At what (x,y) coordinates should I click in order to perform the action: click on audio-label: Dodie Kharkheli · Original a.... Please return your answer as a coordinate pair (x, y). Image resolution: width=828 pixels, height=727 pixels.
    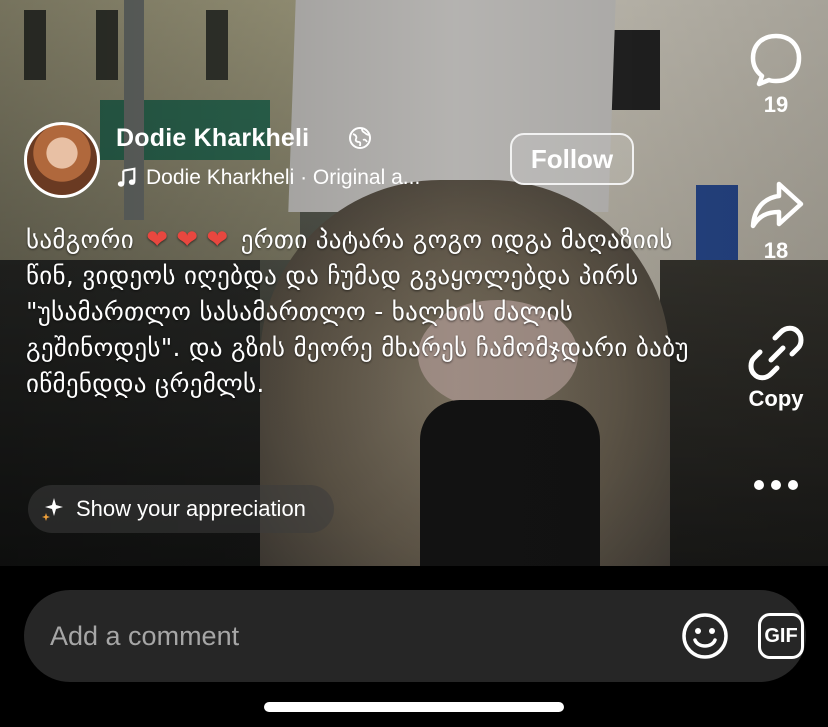
    Looking at the image, I should click on (283, 177).